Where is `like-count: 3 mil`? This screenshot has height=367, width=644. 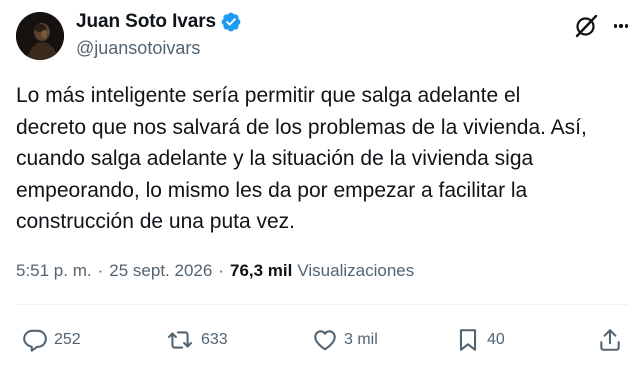
like-count: 3 mil is located at coordinates (361, 339).